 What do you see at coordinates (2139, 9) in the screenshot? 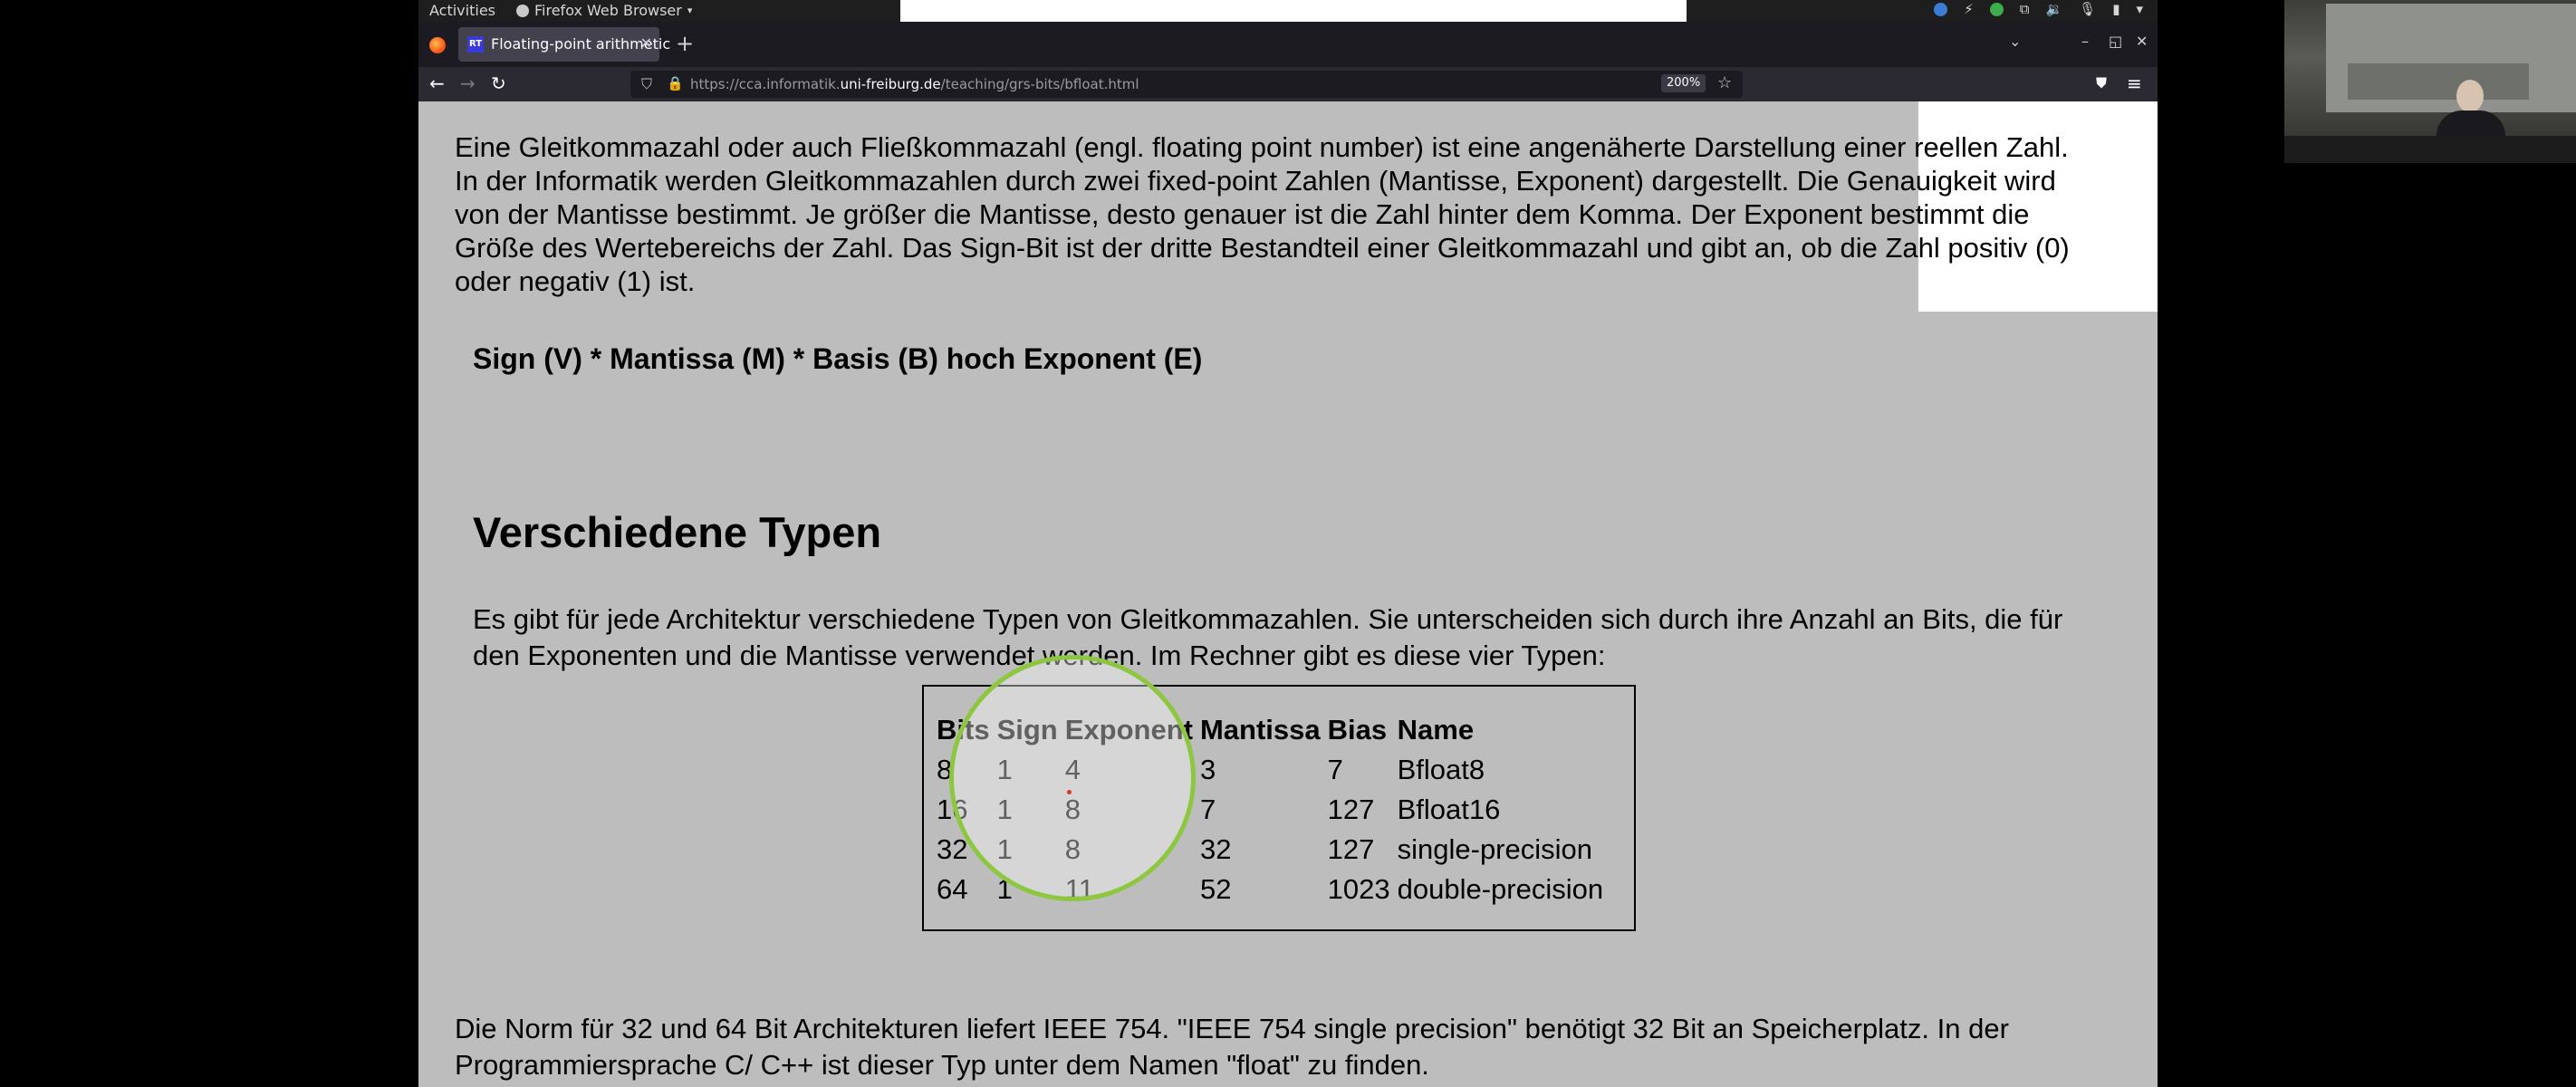
I see `power-menu-icon: ▾` at bounding box center [2139, 9].